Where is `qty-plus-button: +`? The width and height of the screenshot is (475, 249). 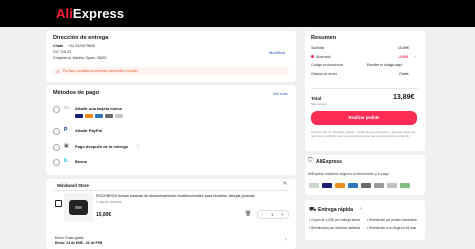 qty-plus-button: + is located at coordinates (282, 214).